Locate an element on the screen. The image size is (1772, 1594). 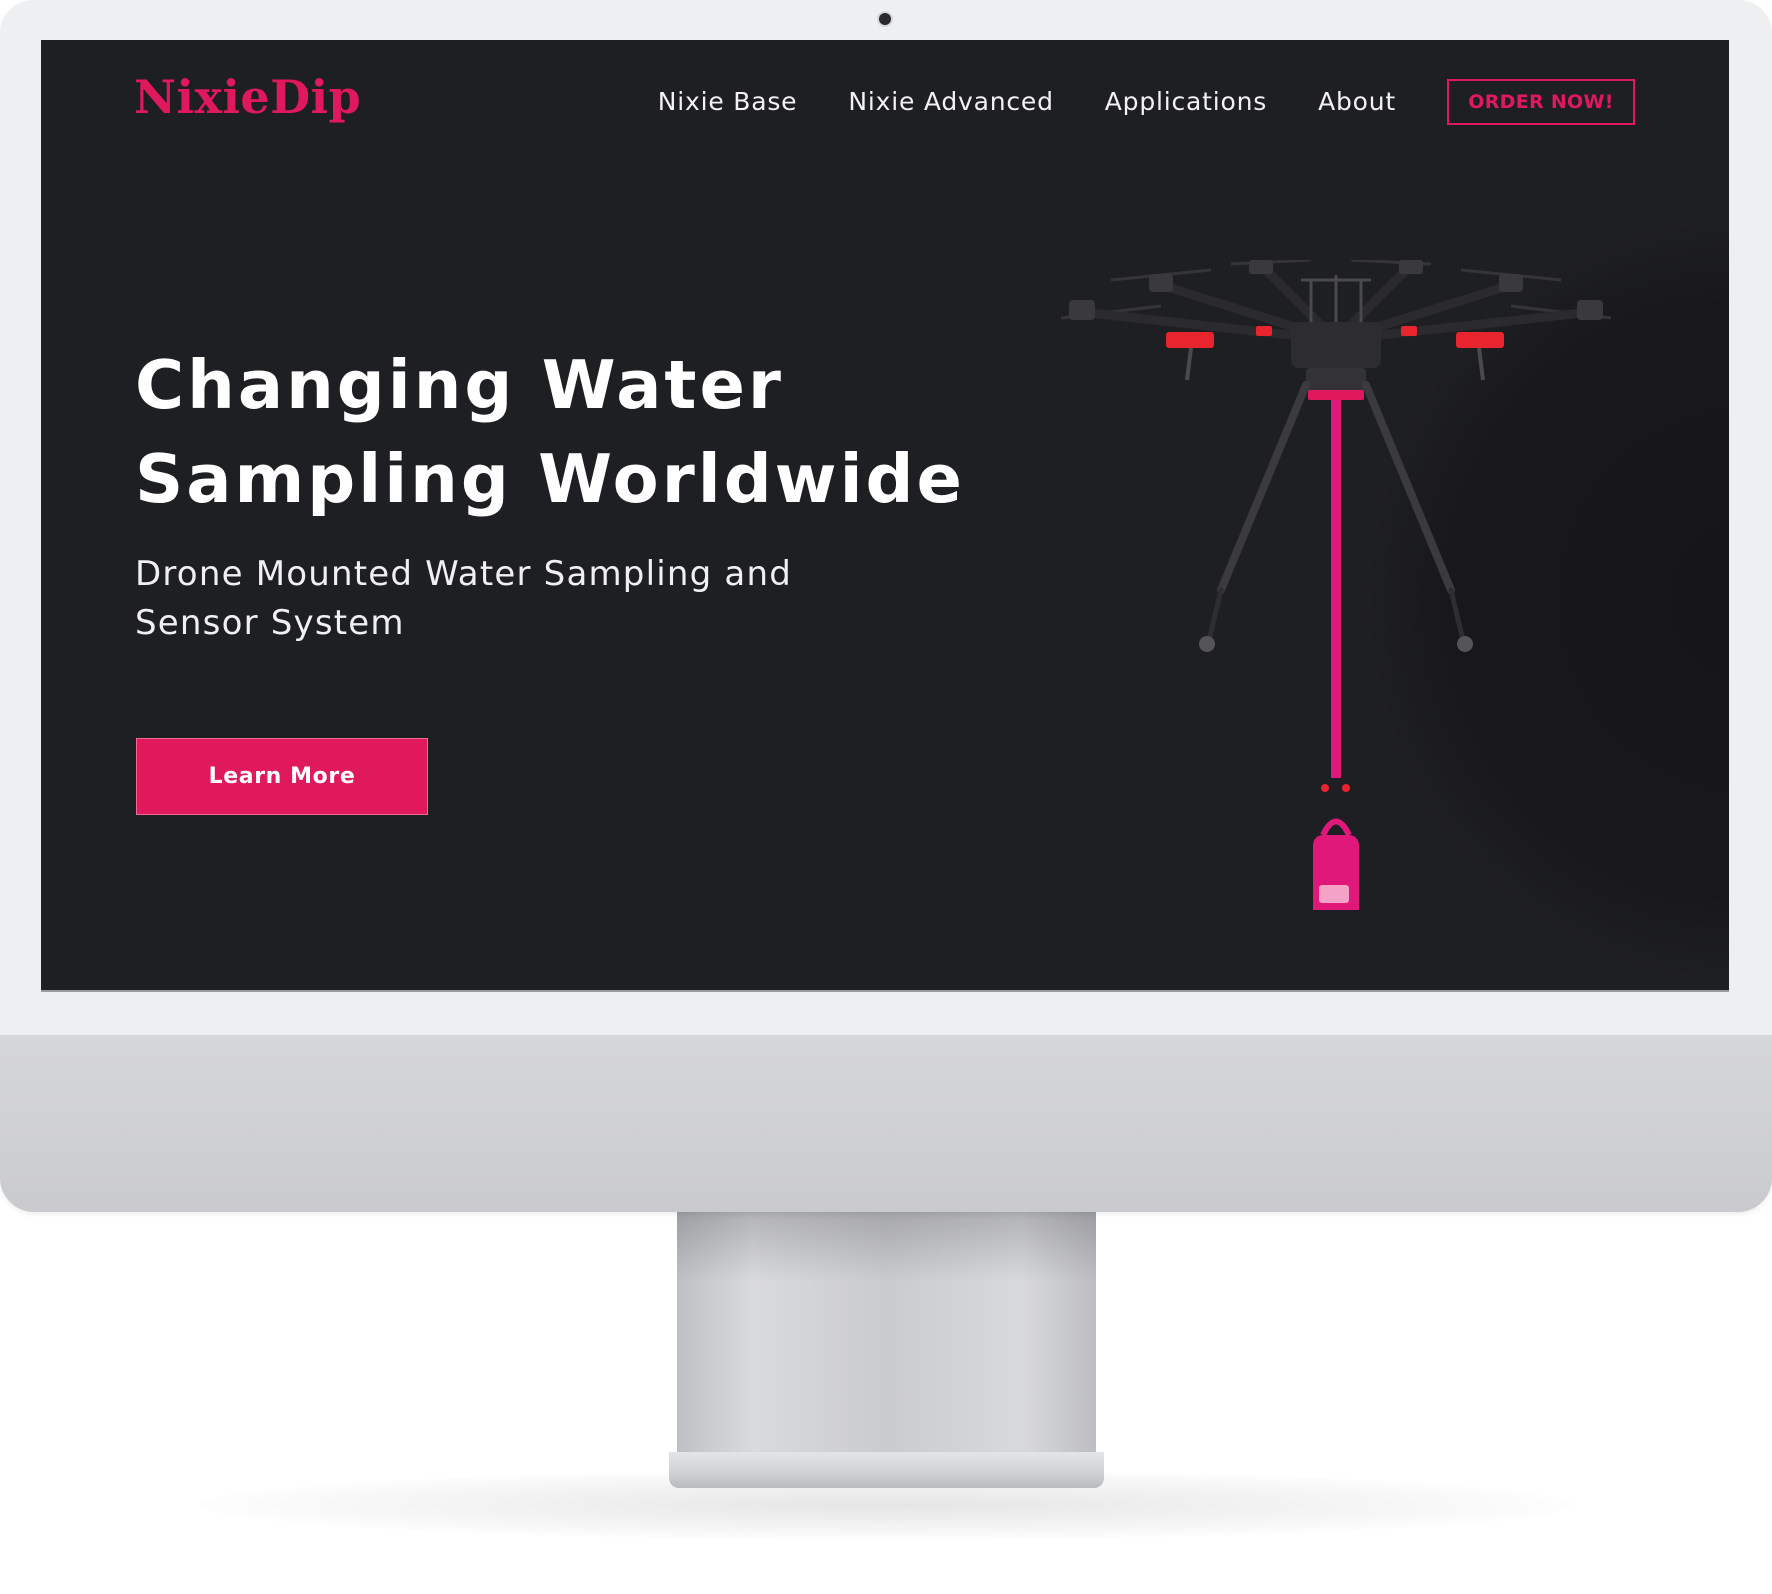
order-now-button: ORDER NOW! is located at coordinates (1541, 101).